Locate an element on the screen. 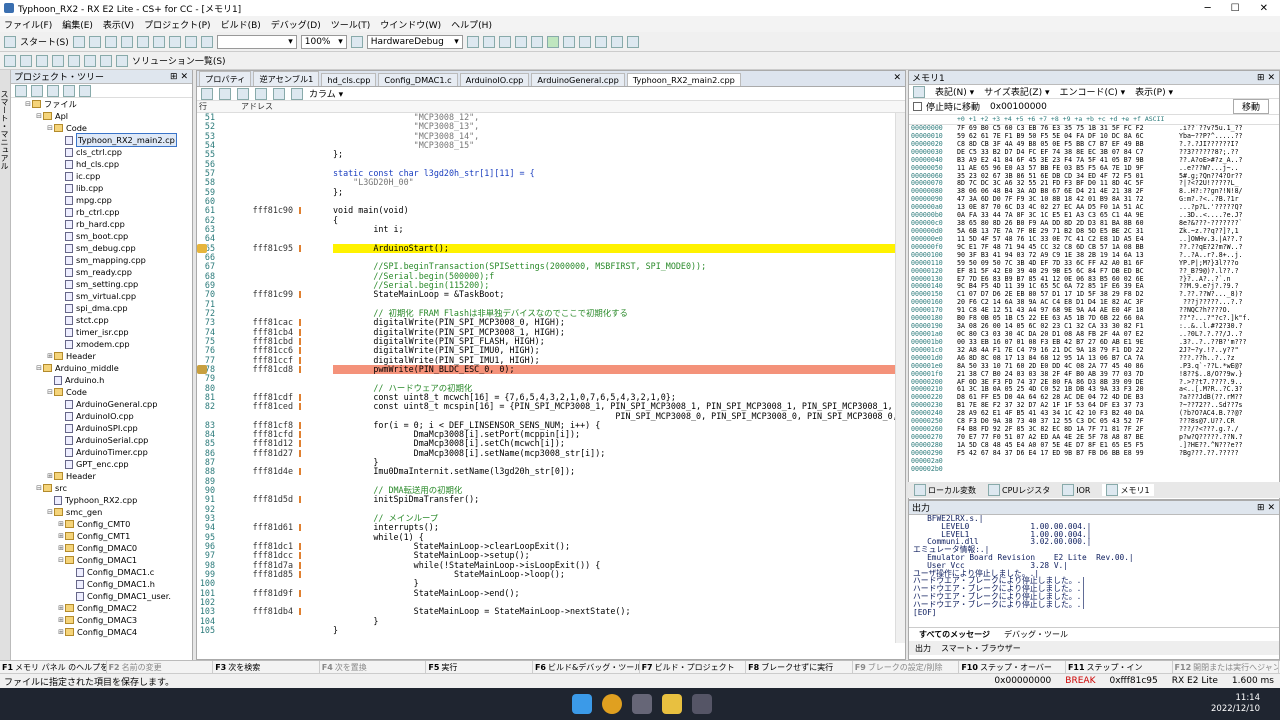  move-button: 移動 is located at coordinates (1250, 106).